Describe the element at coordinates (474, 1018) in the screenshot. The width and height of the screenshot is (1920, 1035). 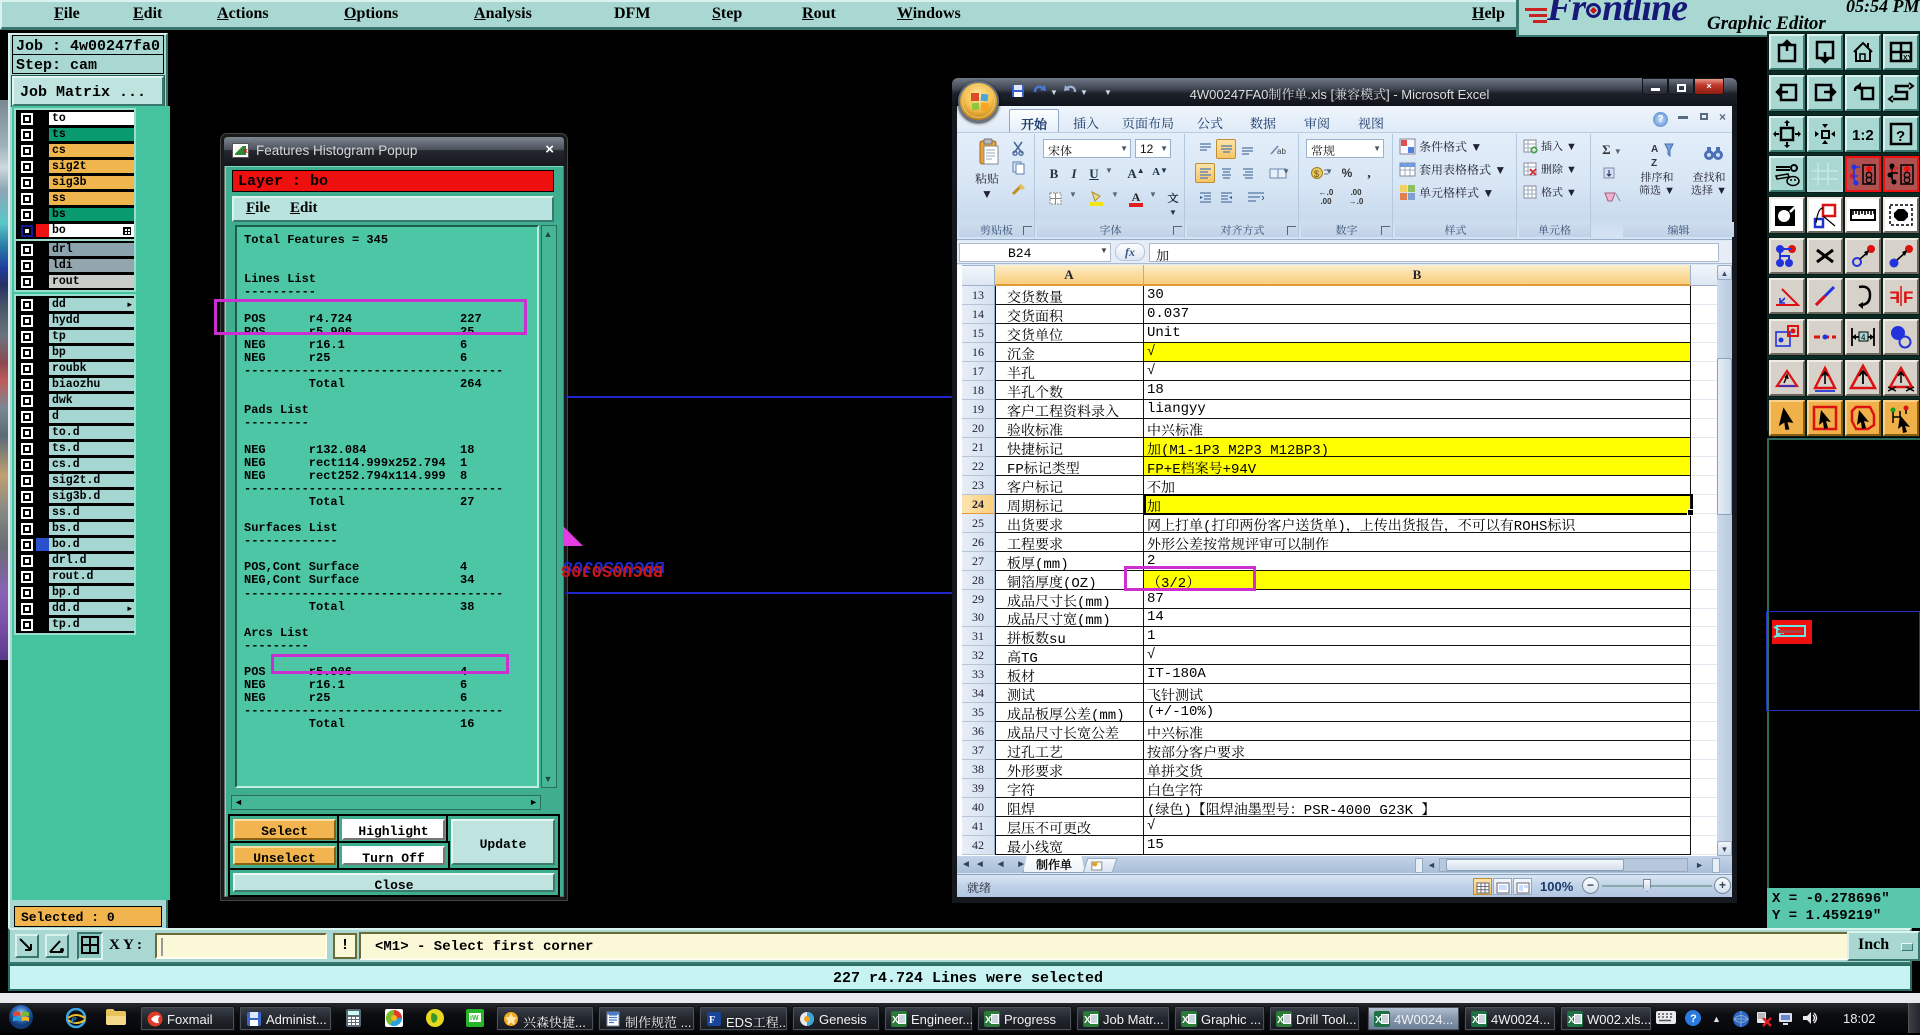
I see `svg-text: iW` at that location.